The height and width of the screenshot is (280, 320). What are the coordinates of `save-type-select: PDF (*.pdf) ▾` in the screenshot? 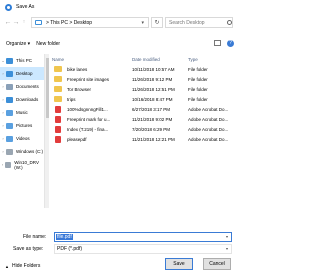 It's located at (143, 249).